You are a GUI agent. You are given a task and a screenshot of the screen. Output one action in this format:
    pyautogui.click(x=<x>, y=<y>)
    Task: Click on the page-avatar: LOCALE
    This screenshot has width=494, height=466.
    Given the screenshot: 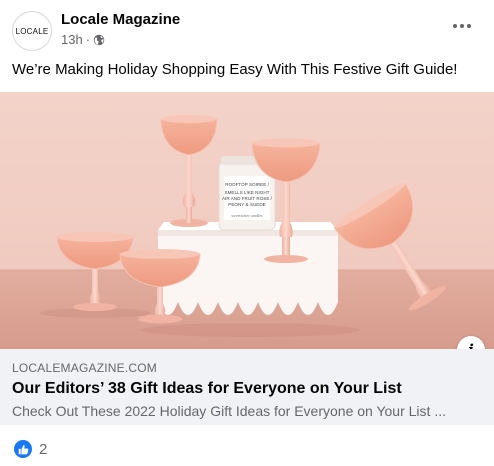 What is the action you would take?
    pyautogui.click(x=32, y=31)
    